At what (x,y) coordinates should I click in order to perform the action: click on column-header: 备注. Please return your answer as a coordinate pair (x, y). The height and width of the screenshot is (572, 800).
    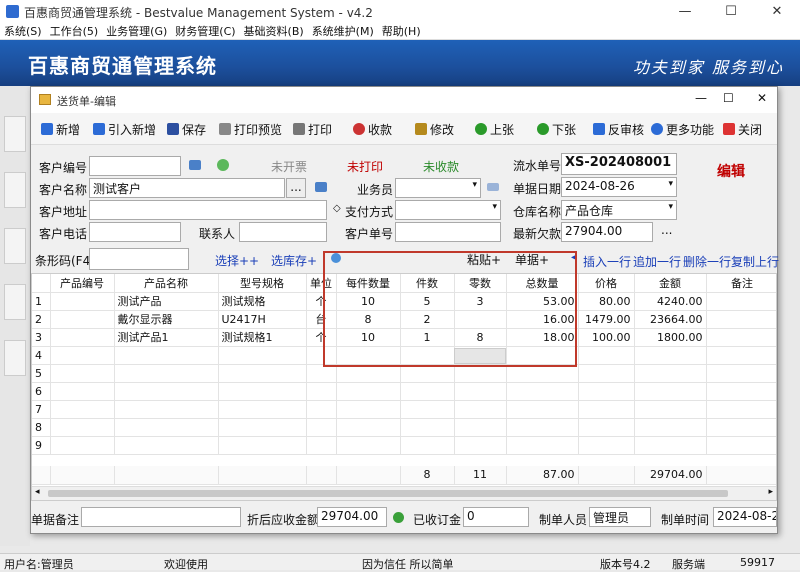
    Looking at the image, I should click on (741, 283).